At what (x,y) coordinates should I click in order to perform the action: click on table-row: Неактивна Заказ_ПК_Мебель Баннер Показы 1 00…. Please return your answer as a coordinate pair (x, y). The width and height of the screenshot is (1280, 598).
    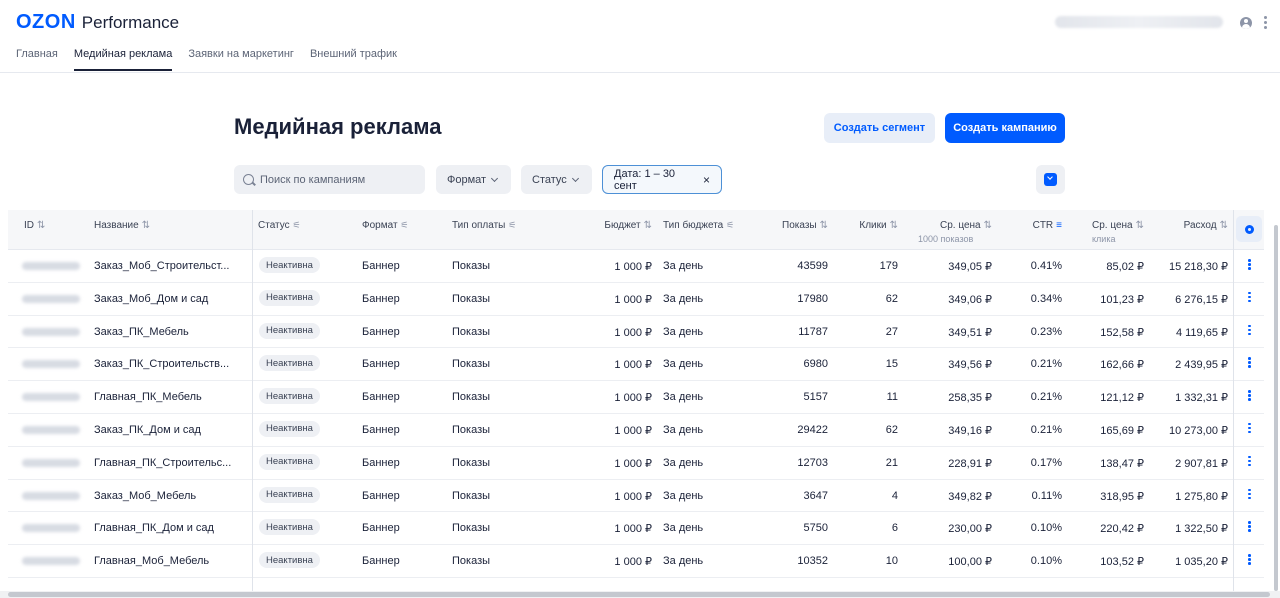
    Looking at the image, I should click on (636, 332).